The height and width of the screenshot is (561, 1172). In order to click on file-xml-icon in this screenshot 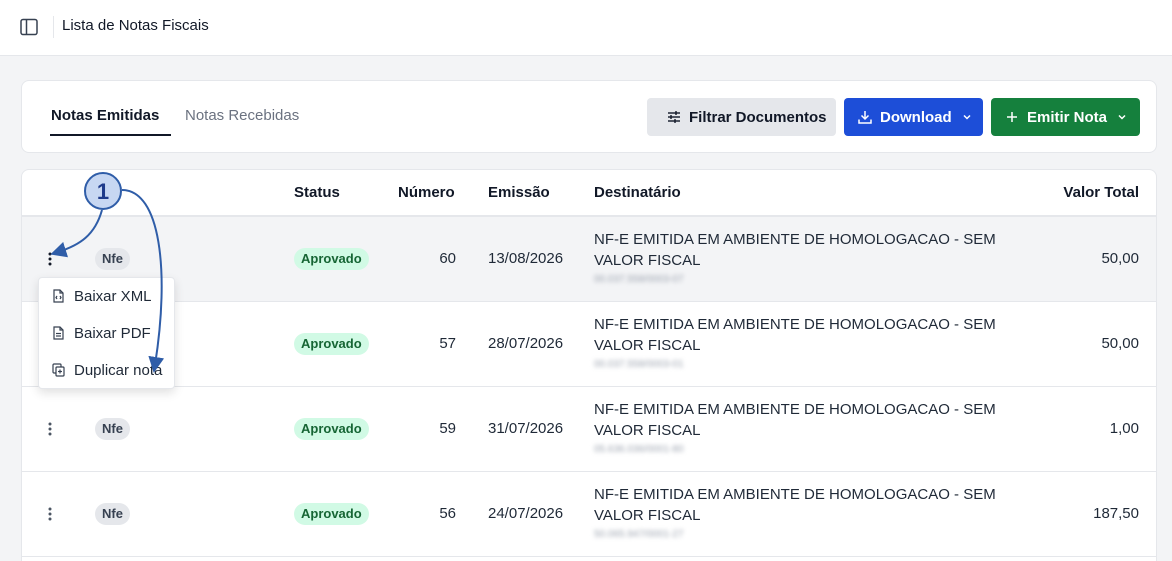, I will do `click(58, 296)`.